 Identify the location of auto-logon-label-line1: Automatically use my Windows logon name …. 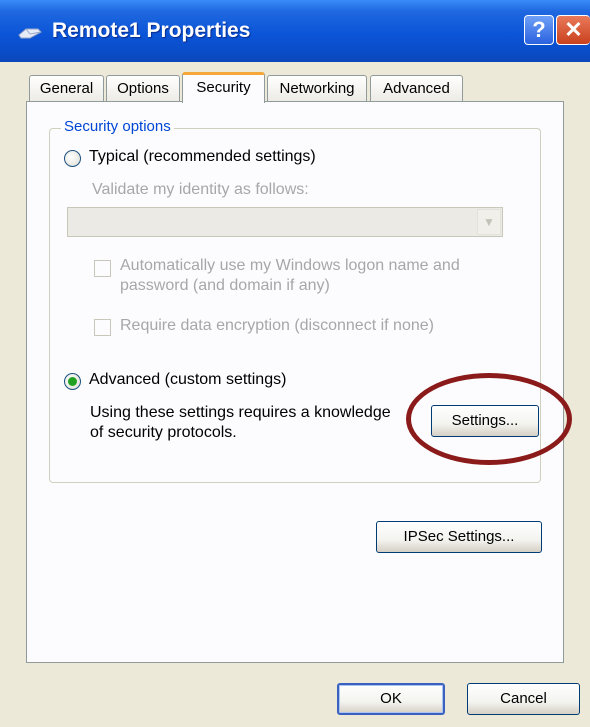
(290, 265).